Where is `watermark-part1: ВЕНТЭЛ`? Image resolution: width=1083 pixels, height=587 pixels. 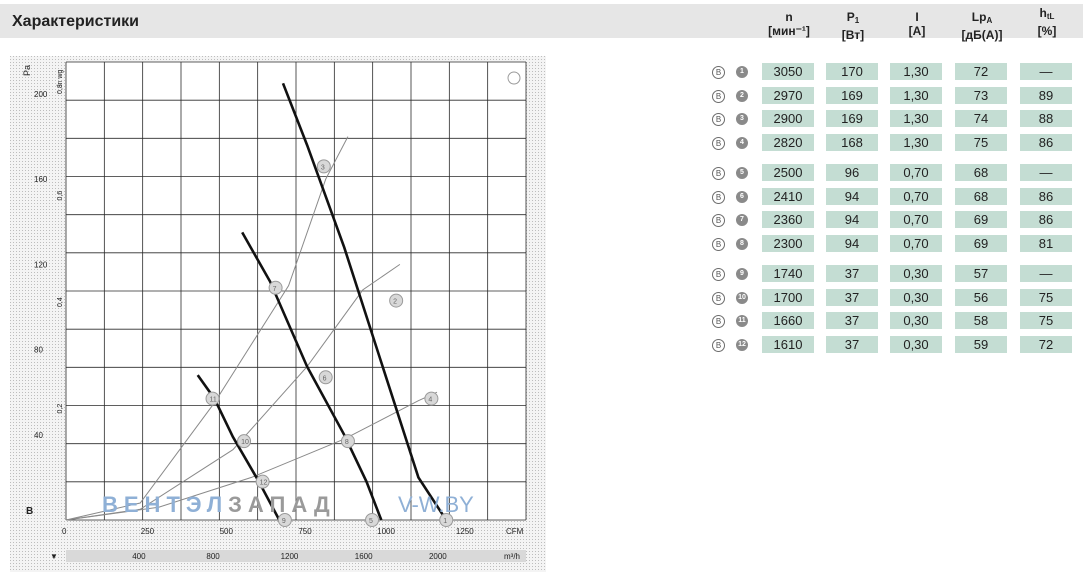
watermark-part1: ВЕНТЭЛ is located at coordinates (165, 504).